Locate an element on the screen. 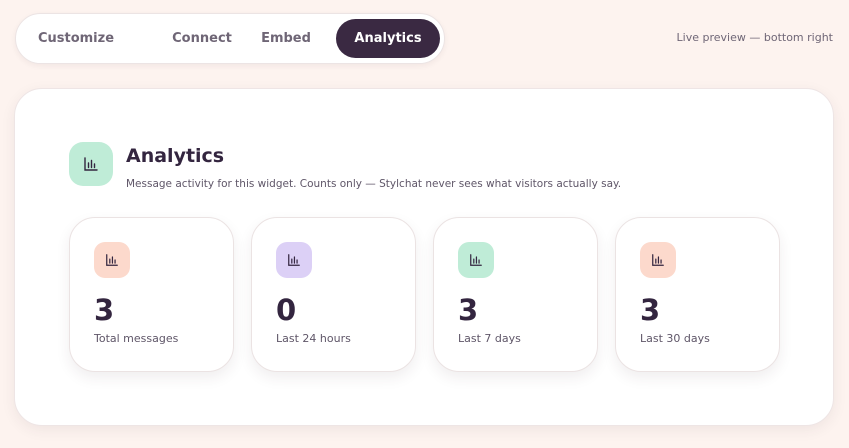 The image size is (849, 448). live-preview-note: Live preview — bottom right is located at coordinates (754, 37).